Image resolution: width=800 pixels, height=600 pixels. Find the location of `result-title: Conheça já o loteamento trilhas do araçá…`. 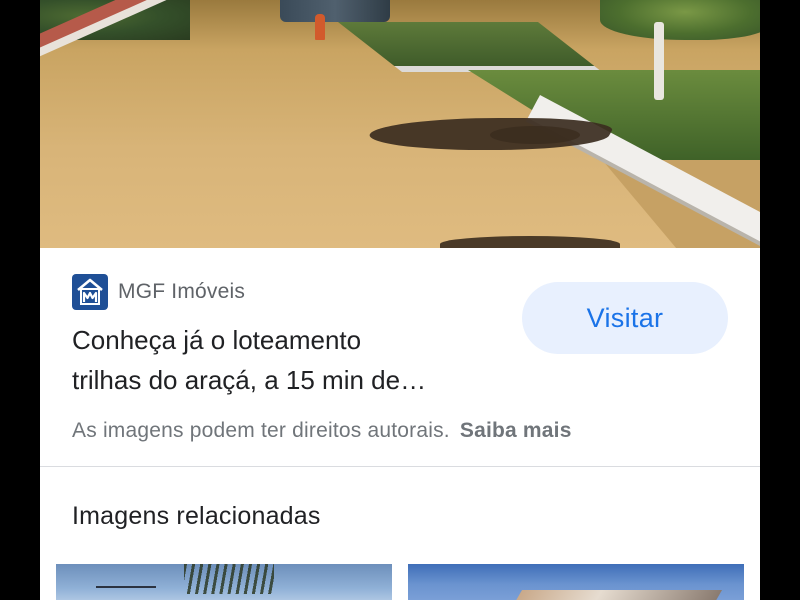

result-title: Conheça já o loteamento trilhas do araçá… is located at coordinates (282, 360).